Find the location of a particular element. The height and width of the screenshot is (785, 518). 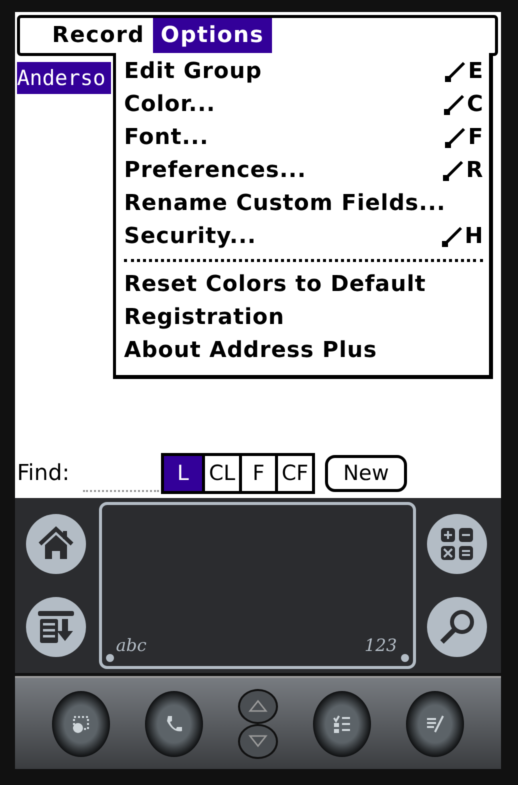

menu-item: Reset Colors to Default is located at coordinates (275, 284).